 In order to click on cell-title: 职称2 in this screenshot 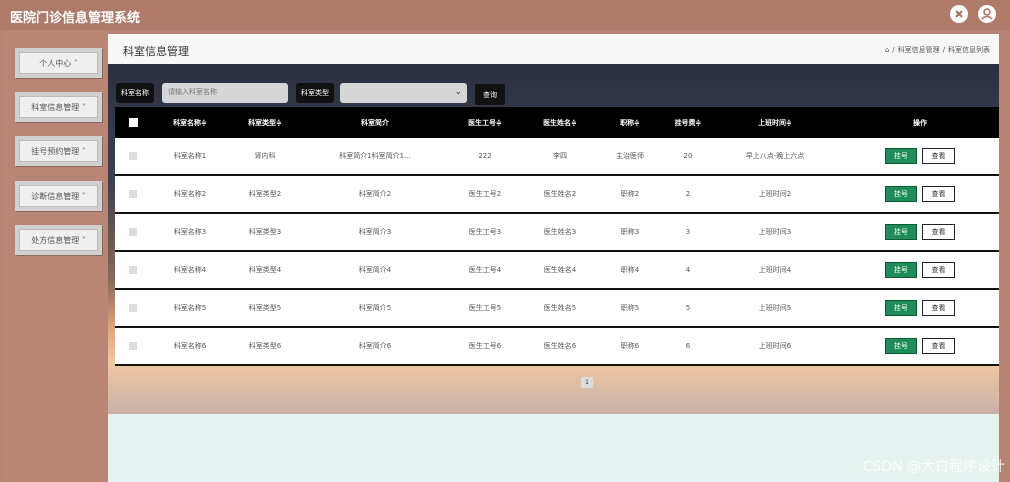, I will do `click(630, 194)`.